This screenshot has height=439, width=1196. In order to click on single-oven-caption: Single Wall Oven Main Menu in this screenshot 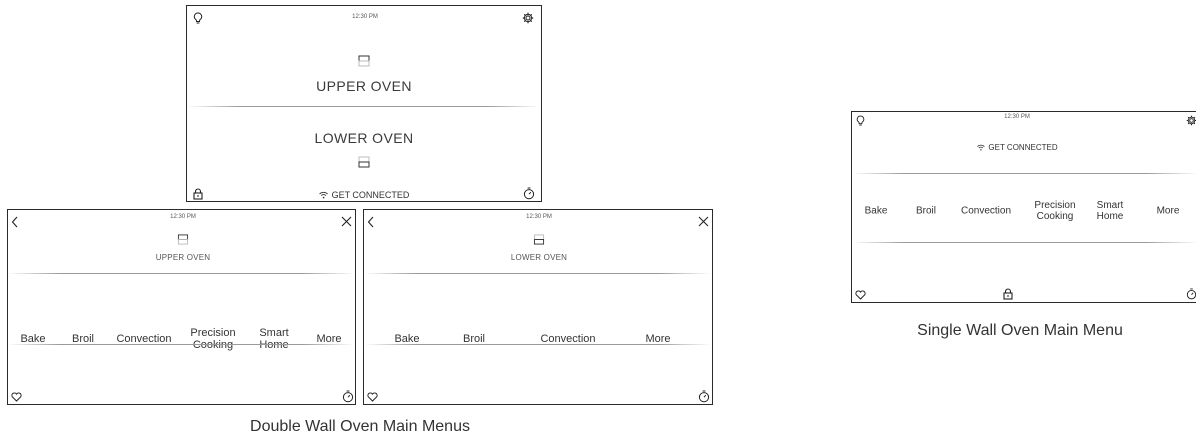, I will do `click(1020, 330)`.